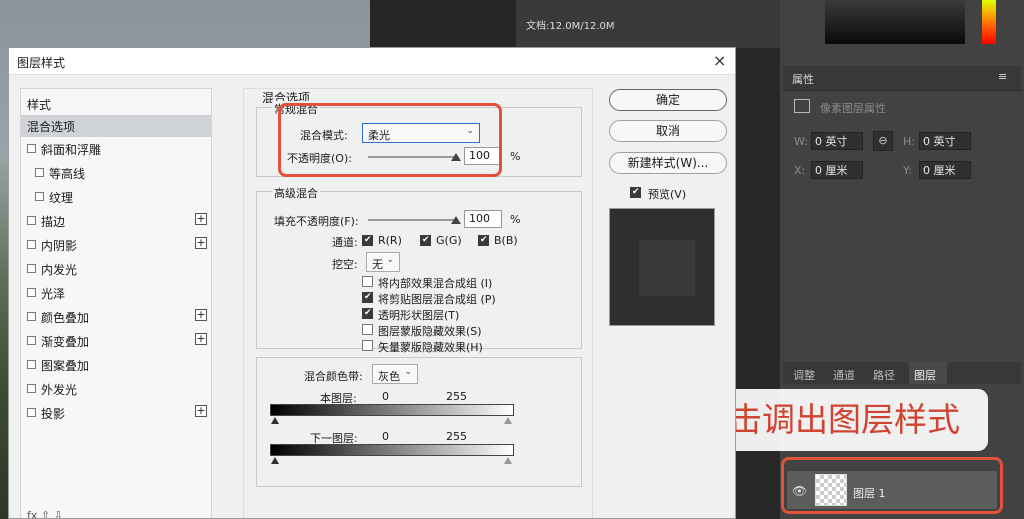  Describe the element at coordinates (667, 194) in the screenshot. I see `preview-label: 预览(V)` at that location.